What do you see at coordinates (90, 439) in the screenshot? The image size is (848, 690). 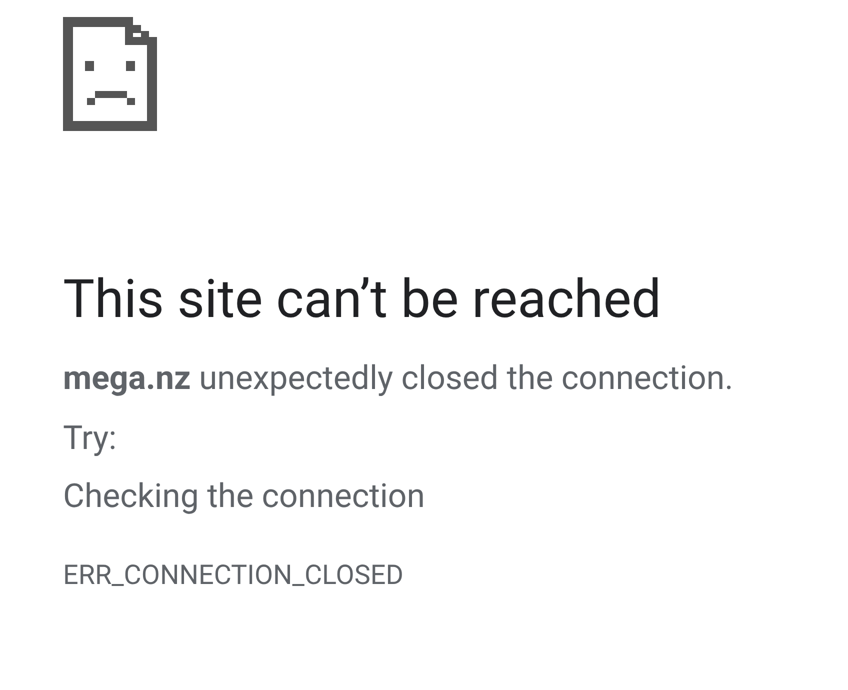 I see `try-label: Try:` at bounding box center [90, 439].